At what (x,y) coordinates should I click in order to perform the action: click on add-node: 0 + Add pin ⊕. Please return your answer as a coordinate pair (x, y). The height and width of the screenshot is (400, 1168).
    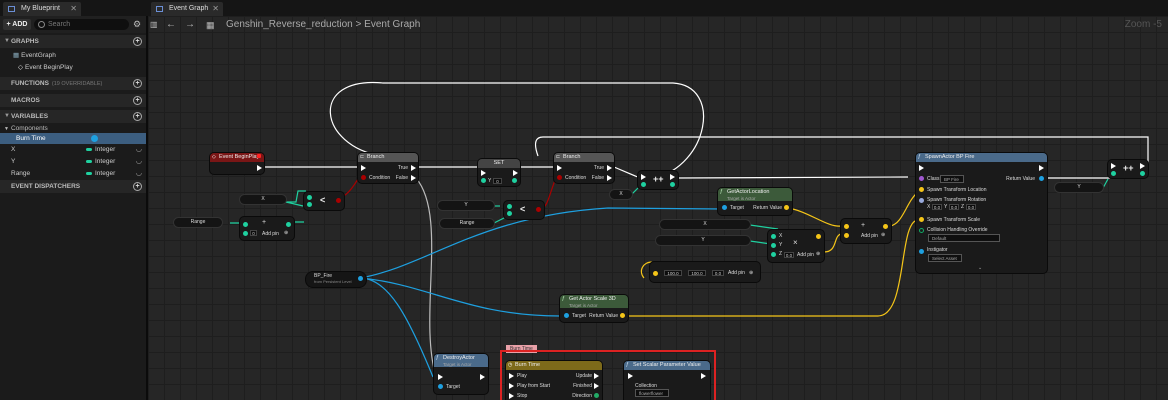
    Looking at the image, I should click on (267, 228).